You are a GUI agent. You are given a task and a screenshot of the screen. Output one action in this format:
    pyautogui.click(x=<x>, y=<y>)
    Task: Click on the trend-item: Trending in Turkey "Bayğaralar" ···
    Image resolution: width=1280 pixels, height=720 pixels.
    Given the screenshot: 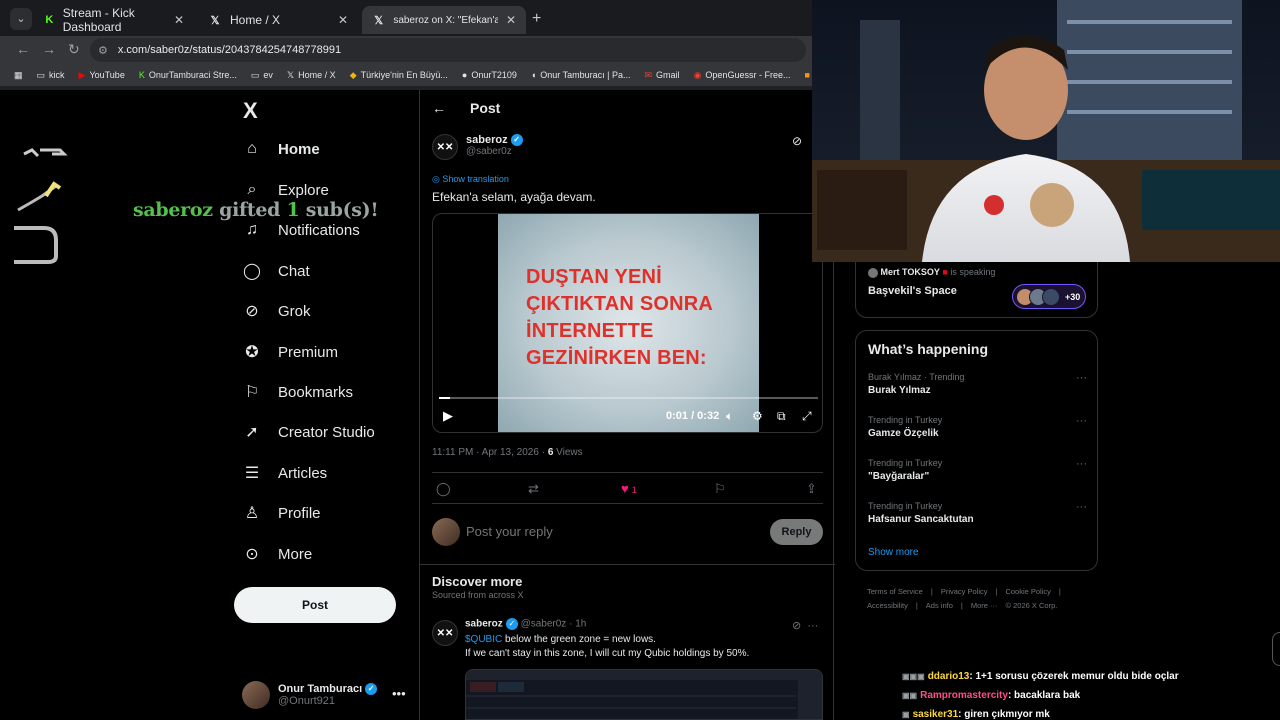 What is the action you would take?
    pyautogui.click(x=980, y=470)
    